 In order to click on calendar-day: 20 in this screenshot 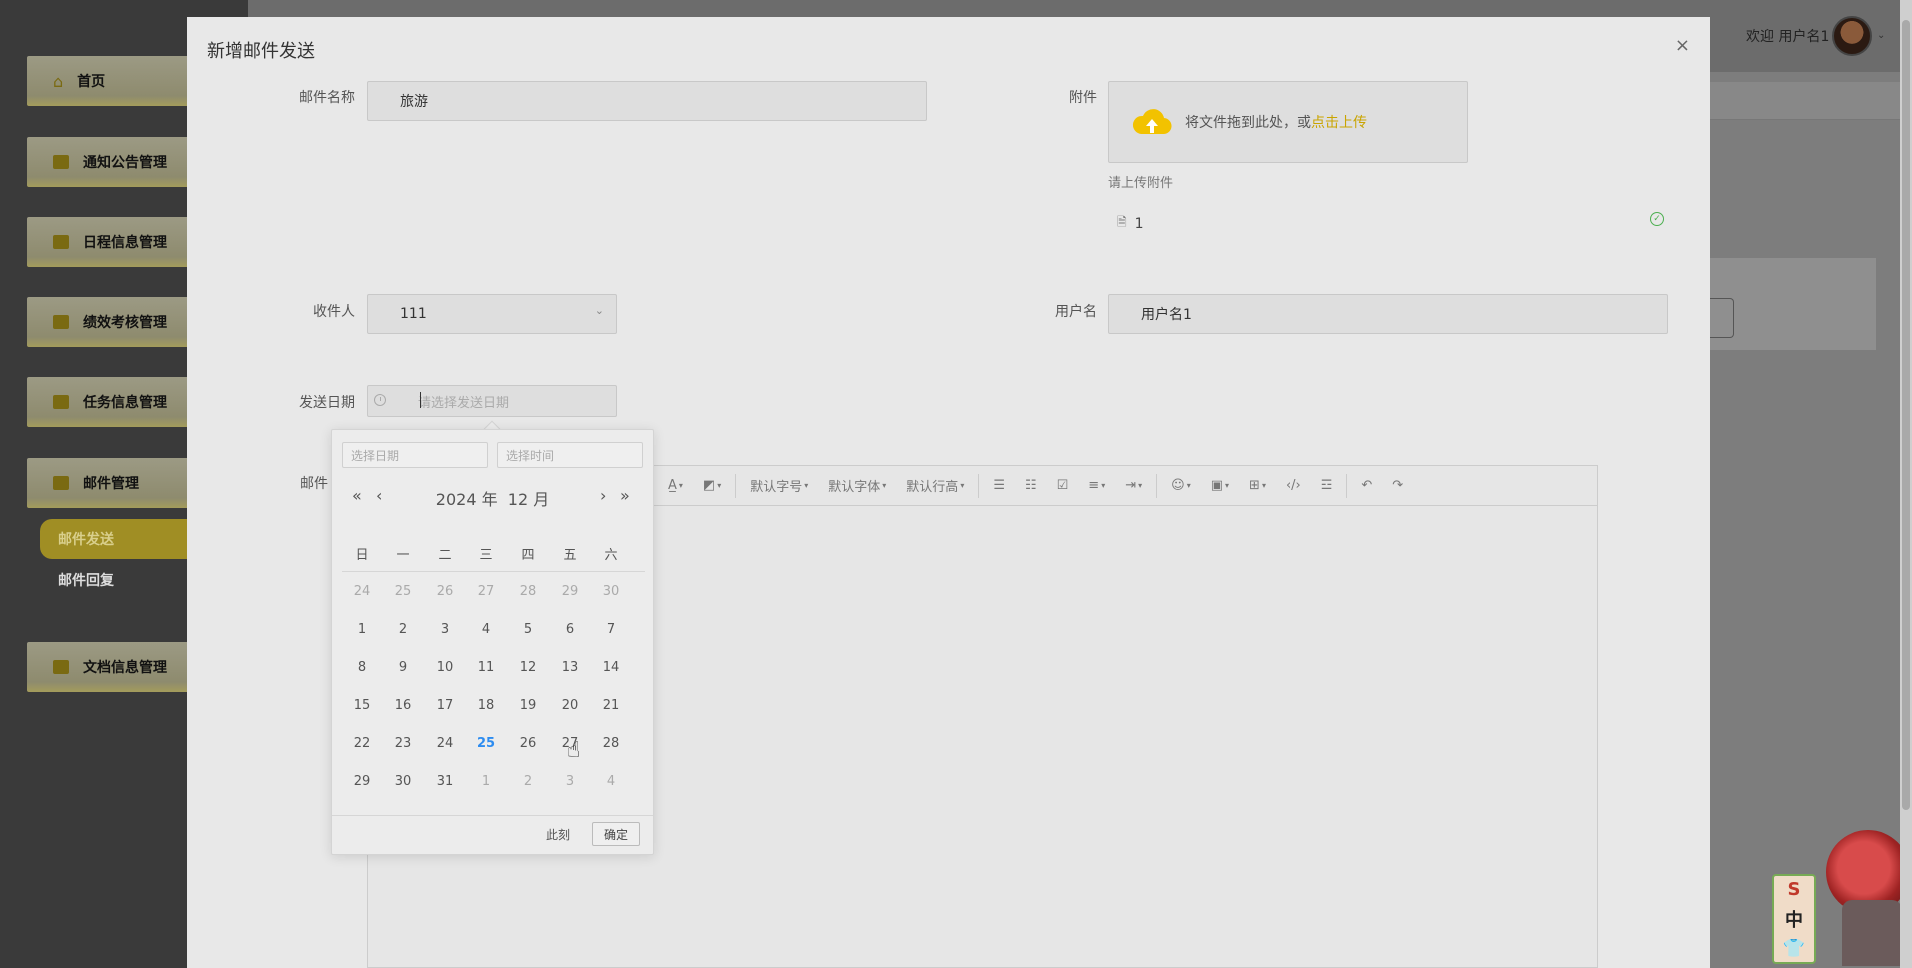, I will do `click(570, 705)`.